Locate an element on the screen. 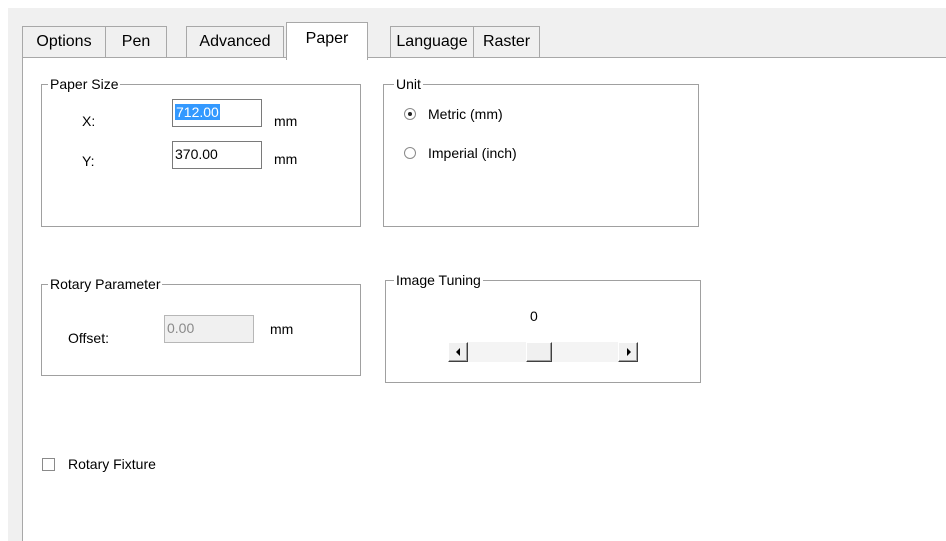 The width and height of the screenshot is (946, 541). offset-label: Offset: is located at coordinates (88, 338).